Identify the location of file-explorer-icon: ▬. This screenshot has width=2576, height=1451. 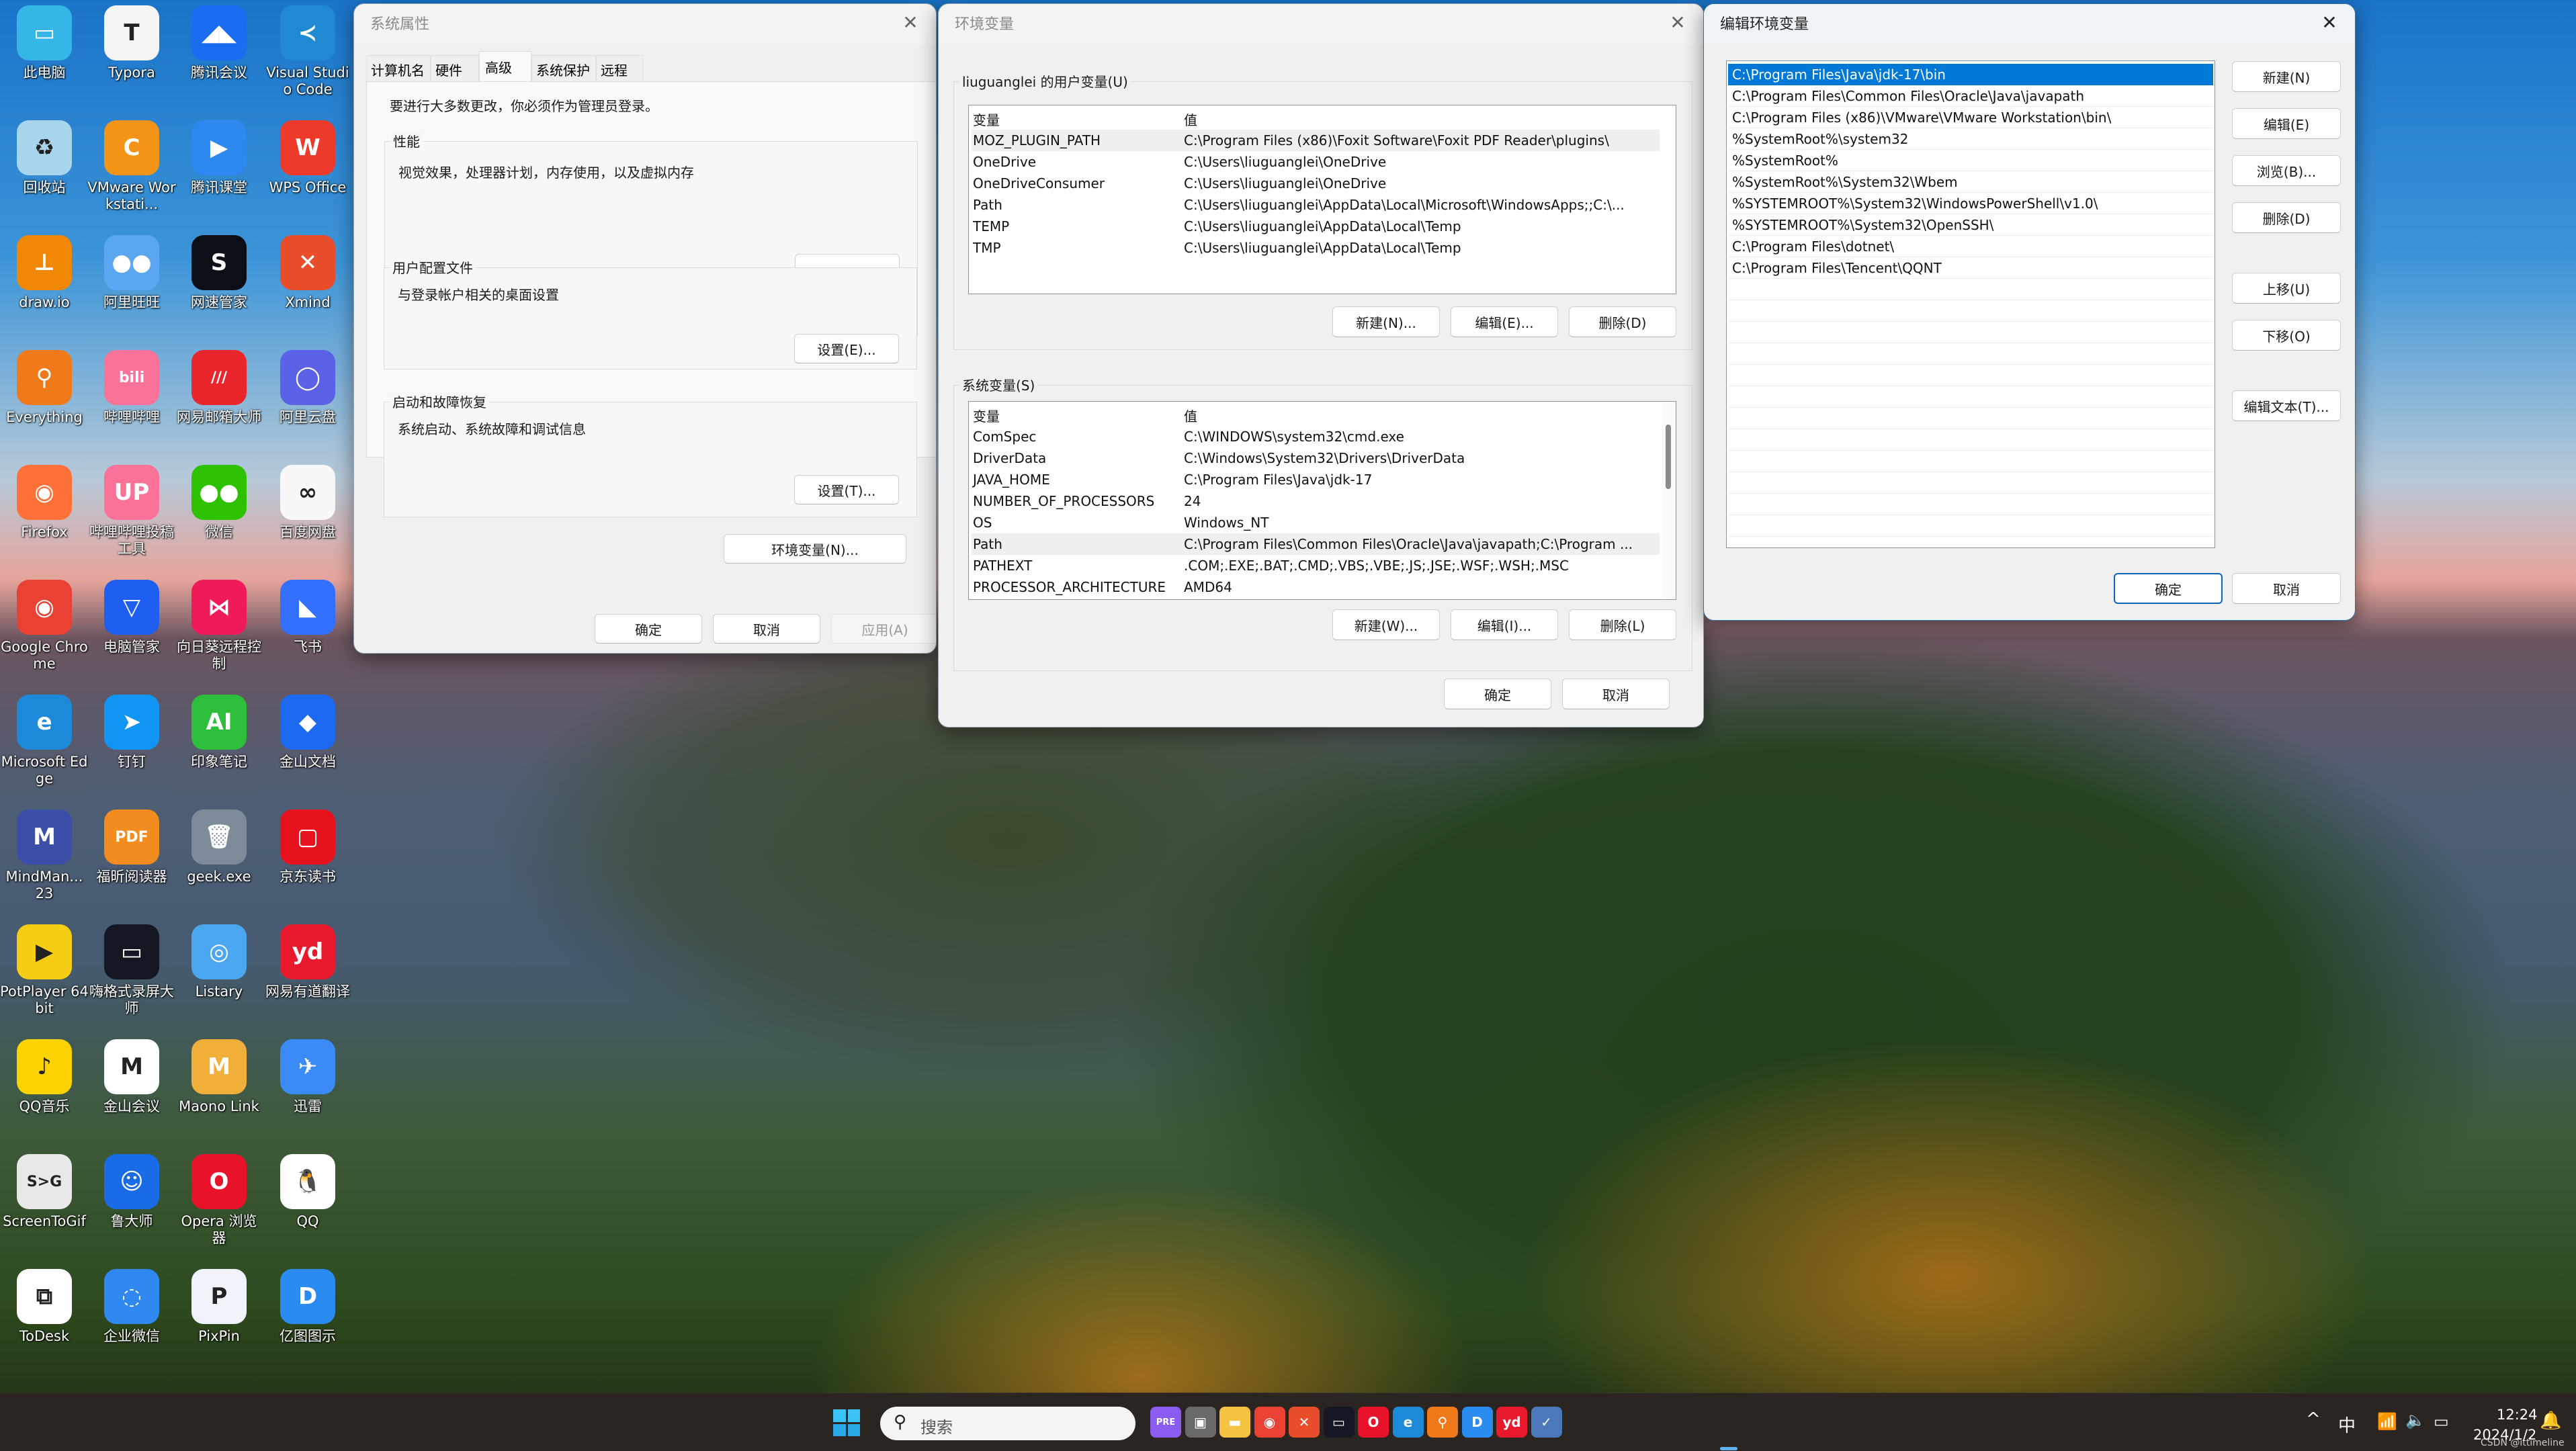
(1234, 1422).